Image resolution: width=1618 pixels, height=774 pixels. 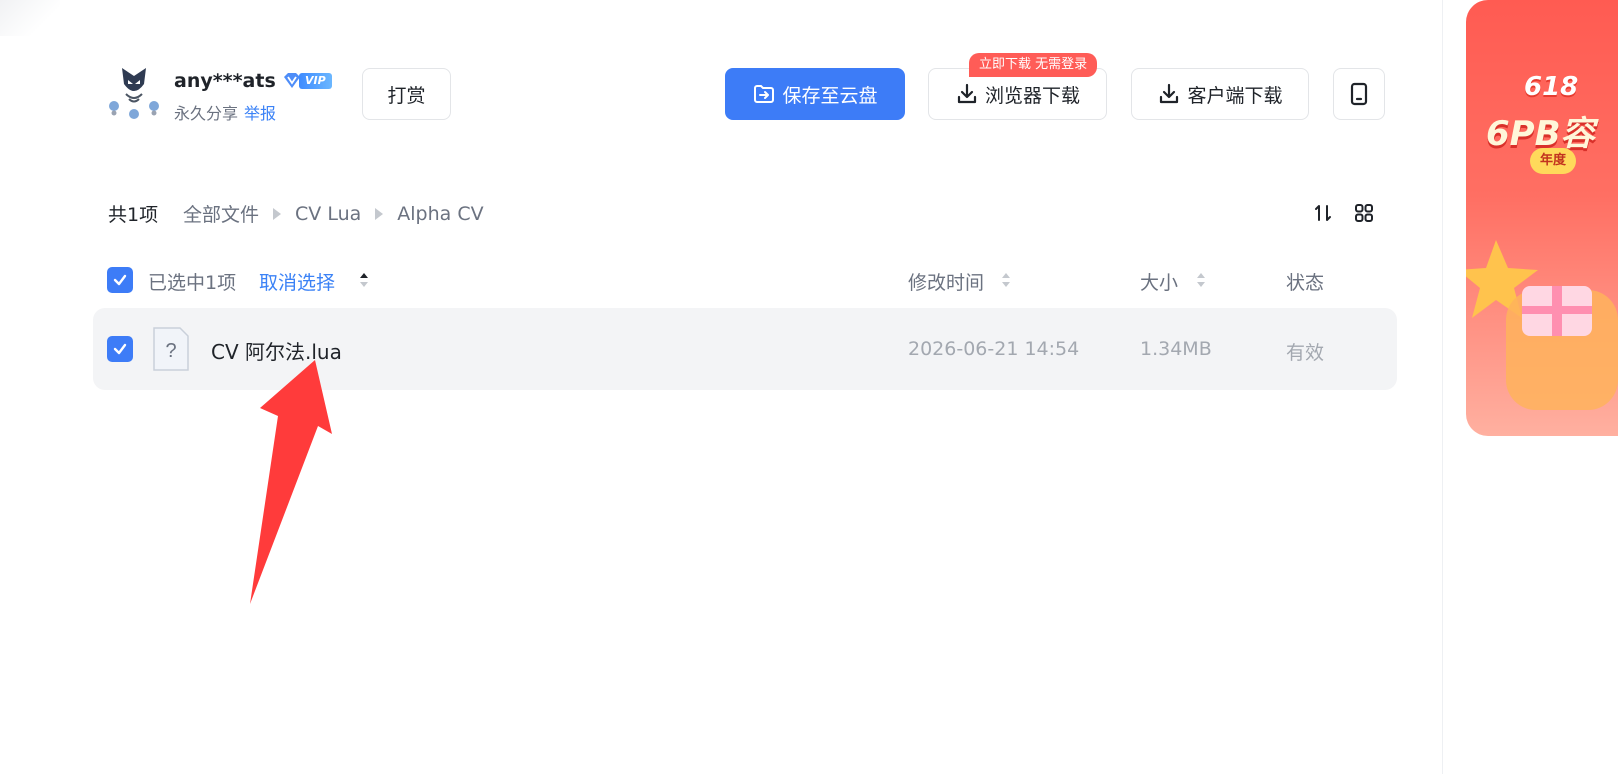 What do you see at coordinates (291, 482) in the screenshot?
I see `annotation-arrow-icon` at bounding box center [291, 482].